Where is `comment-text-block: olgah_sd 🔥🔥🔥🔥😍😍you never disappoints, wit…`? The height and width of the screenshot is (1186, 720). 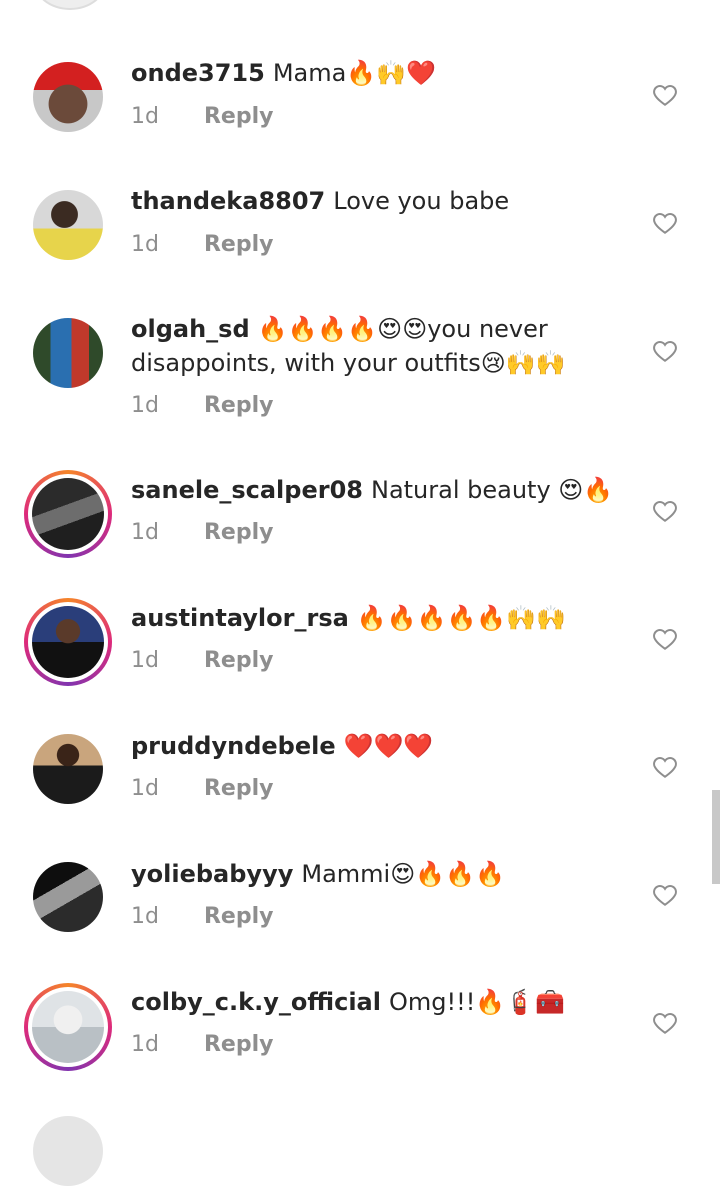 comment-text-block: olgah_sd 🔥🔥🔥🔥😍😍you never disappoints, wit… is located at coordinates (390, 346).